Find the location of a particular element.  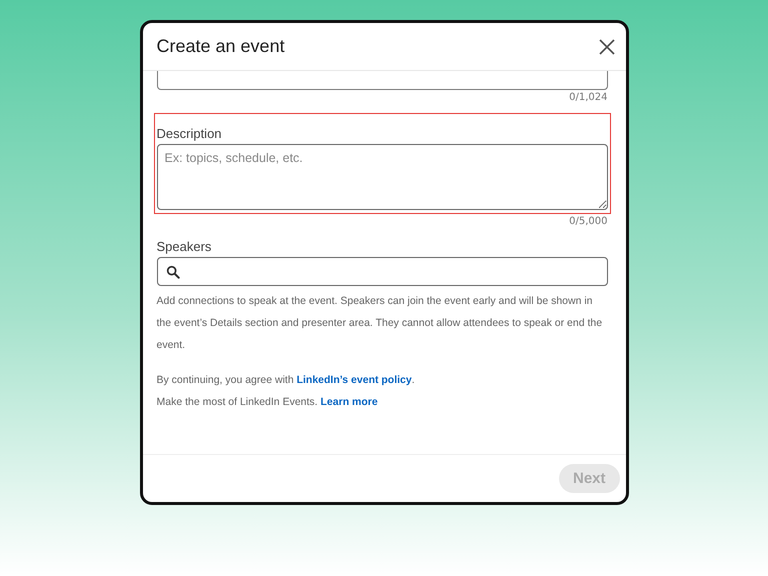

dialog-title: Create an event is located at coordinates (220, 46).